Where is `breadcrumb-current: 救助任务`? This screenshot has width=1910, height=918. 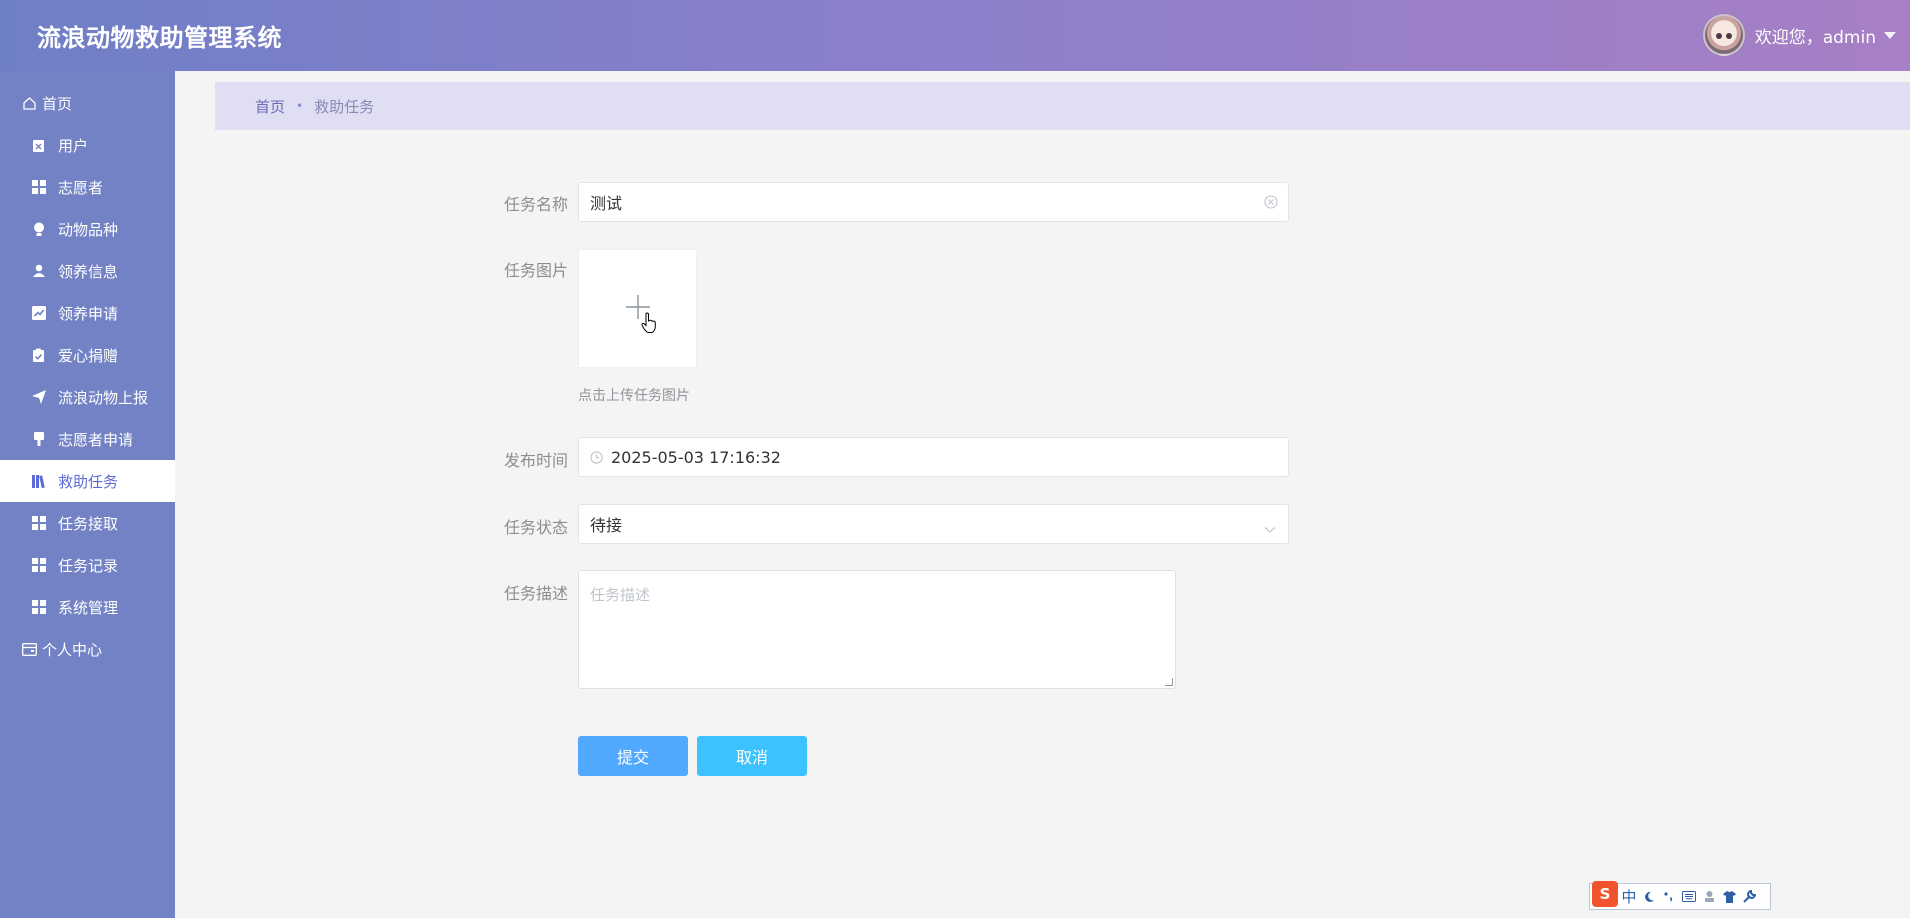 breadcrumb-current: 救助任务 is located at coordinates (344, 106).